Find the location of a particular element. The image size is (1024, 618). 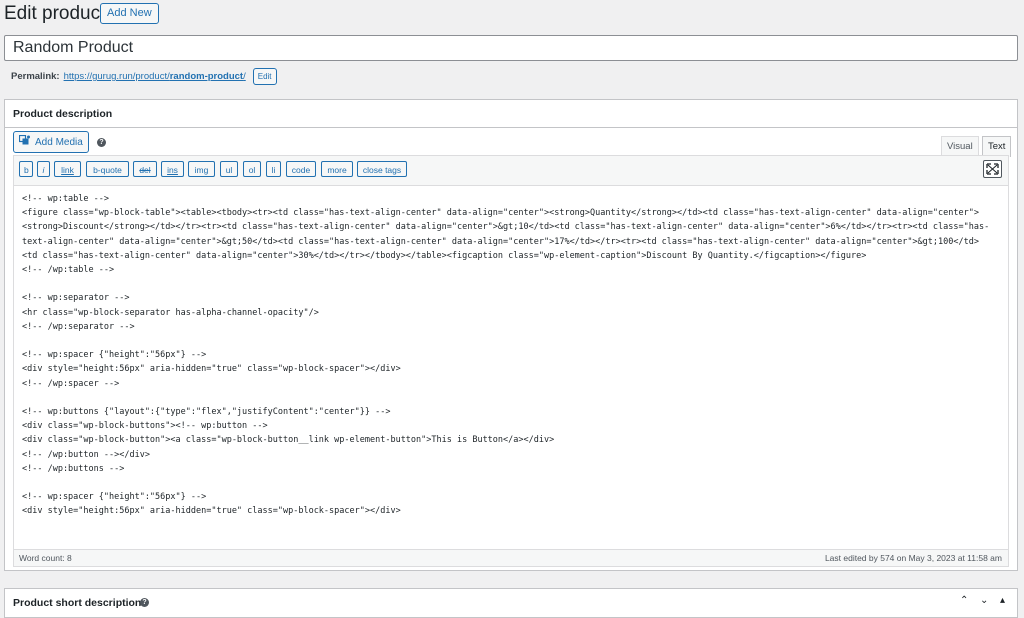

quicktag-img: img is located at coordinates (201, 169).